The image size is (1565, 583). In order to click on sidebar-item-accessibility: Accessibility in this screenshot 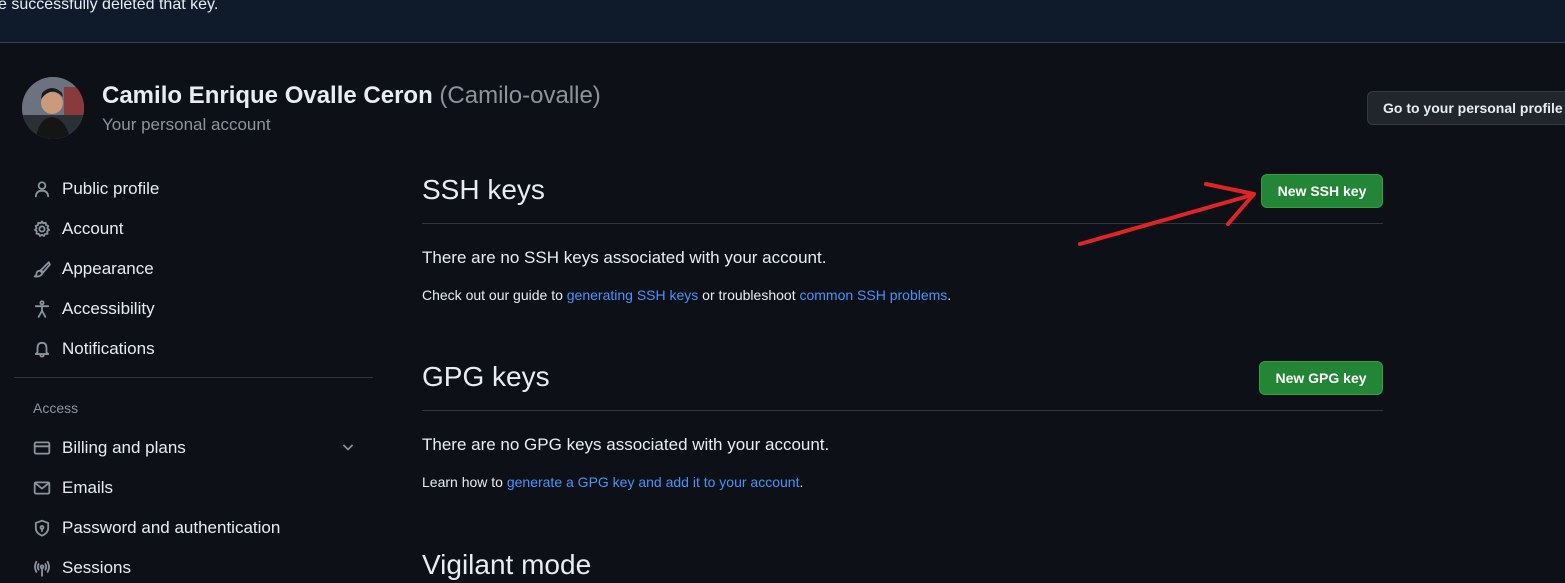, I will do `click(202, 309)`.